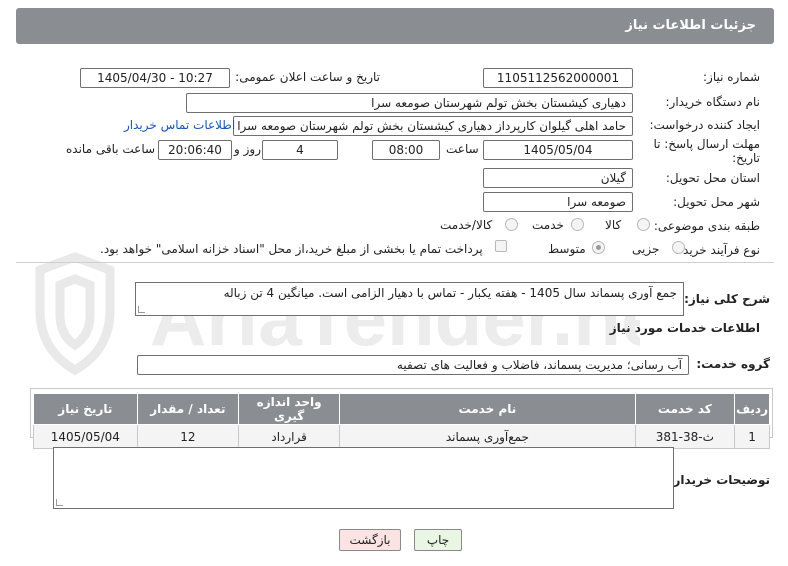 The height and width of the screenshot is (566, 788). Describe the element at coordinates (289, 409) in the screenshot. I see `col-unit: واحد اندازه گیری` at that location.